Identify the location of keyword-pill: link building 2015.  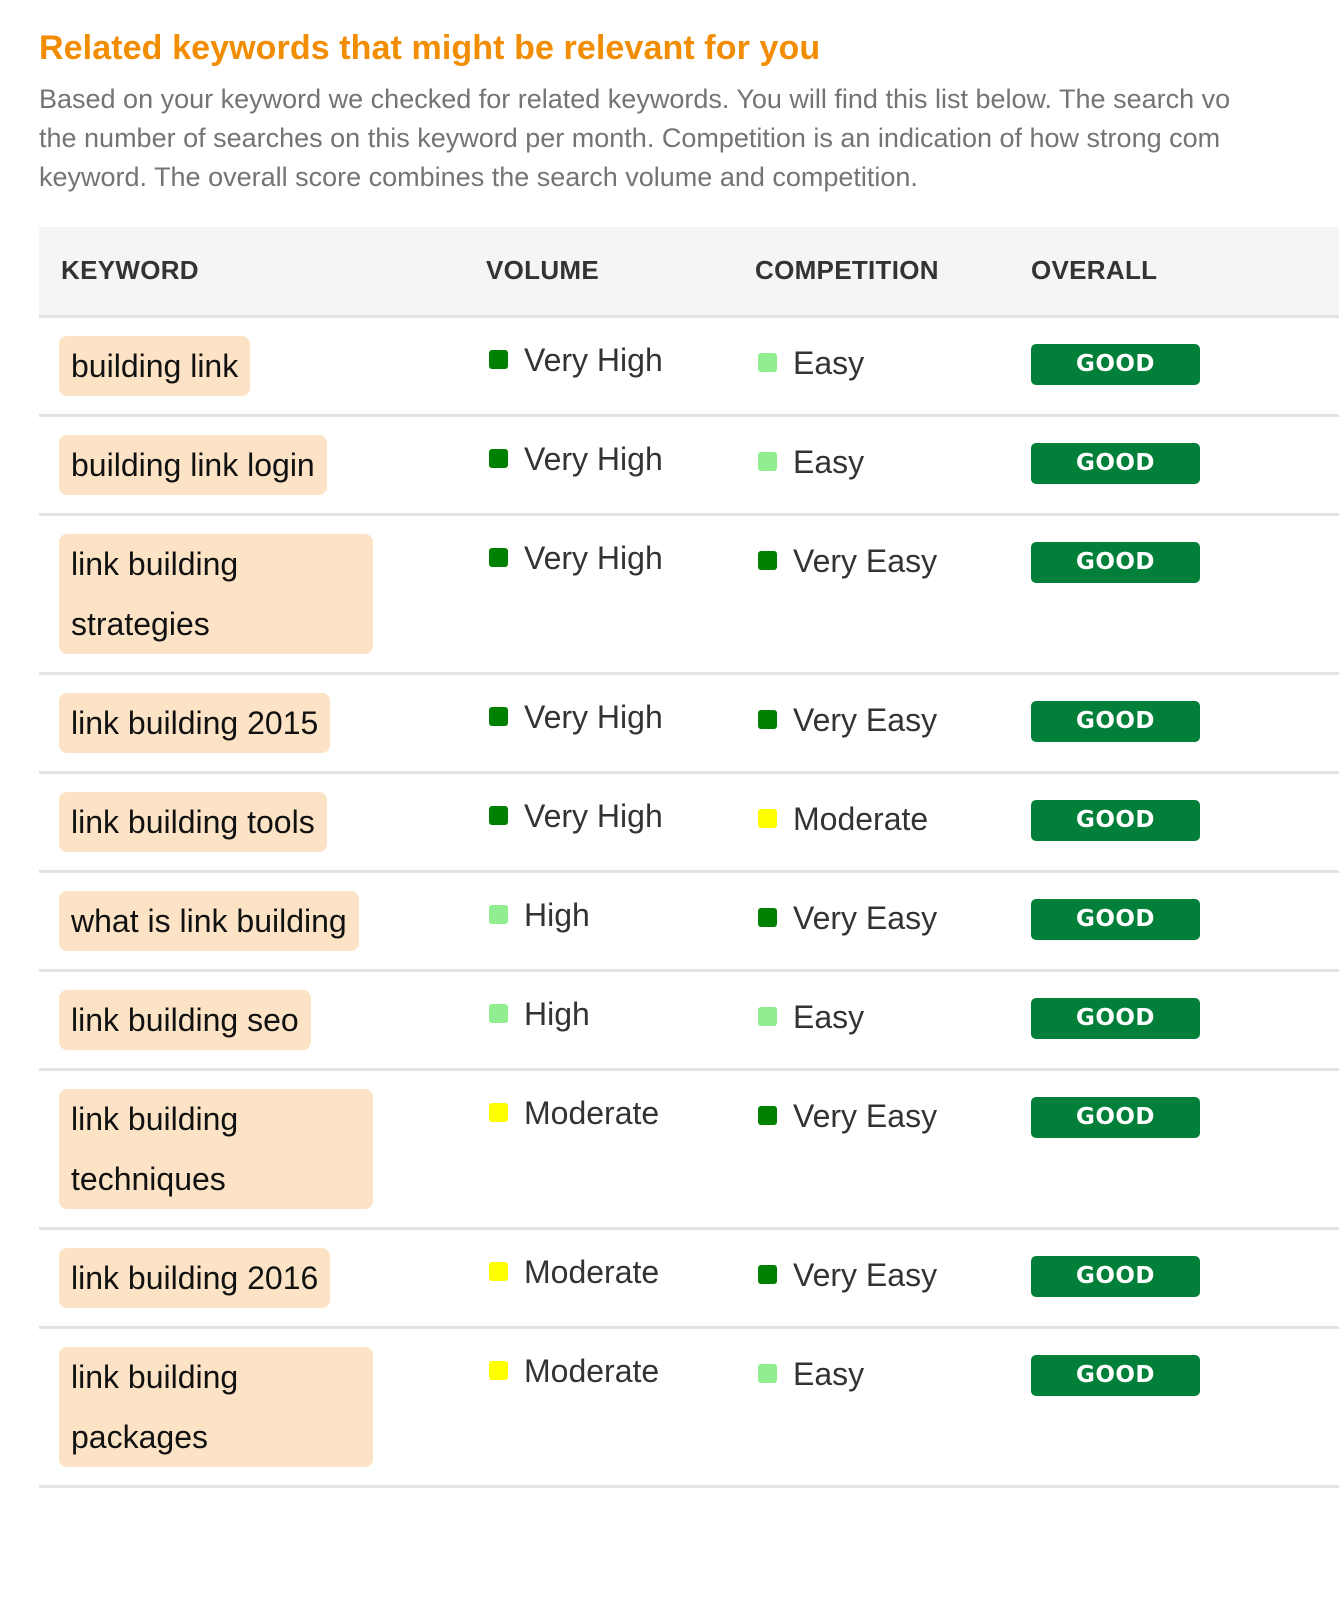
(195, 722).